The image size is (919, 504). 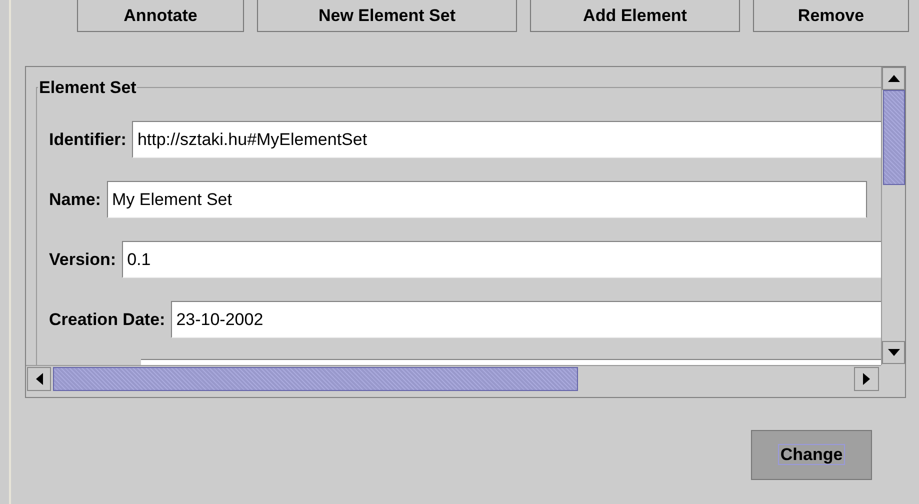 I want to click on field-label: Version:, so click(x=82, y=259).